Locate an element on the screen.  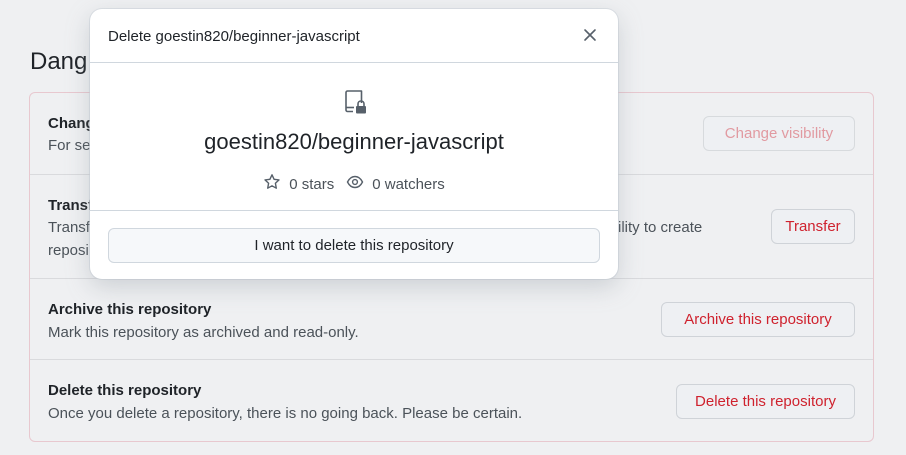
dialog-header: Delete goestin820/beginner-javascript is located at coordinates (354, 36).